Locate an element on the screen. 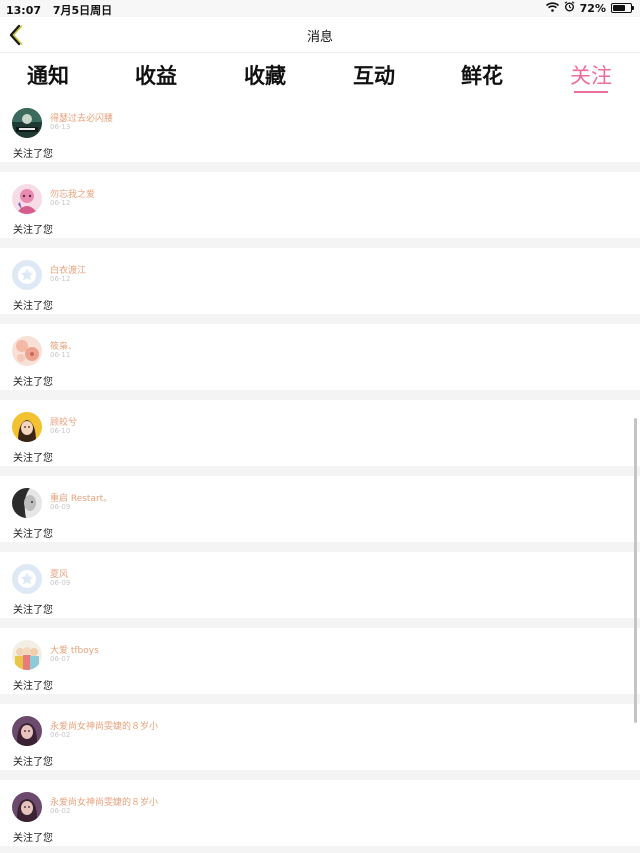 Image resolution: width=640 pixels, height=853 pixels. grayscale-portrait-avatar-icon is located at coordinates (27, 503).